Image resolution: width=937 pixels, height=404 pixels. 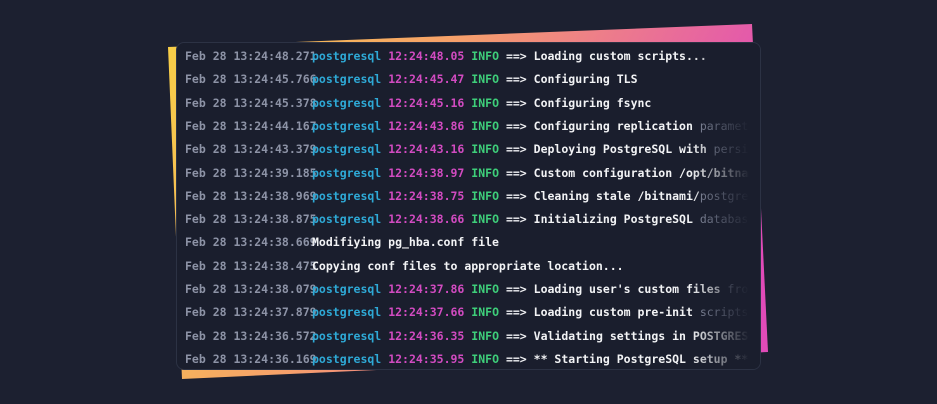 What do you see at coordinates (426, 172) in the screenshot?
I see `log-time: 12:24:38.97` at bounding box center [426, 172].